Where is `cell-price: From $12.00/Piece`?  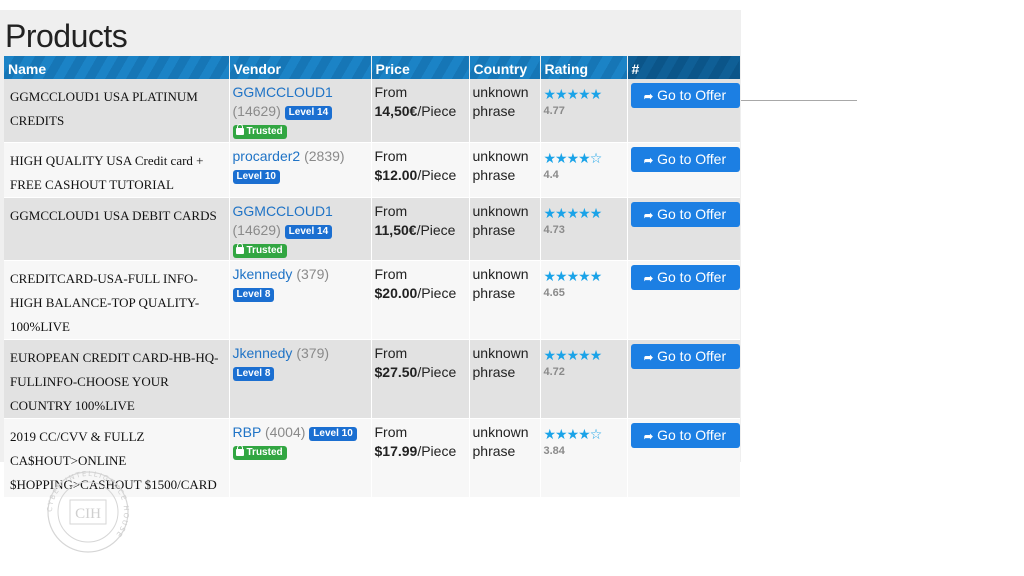 cell-price: From $12.00/Piece is located at coordinates (420, 170).